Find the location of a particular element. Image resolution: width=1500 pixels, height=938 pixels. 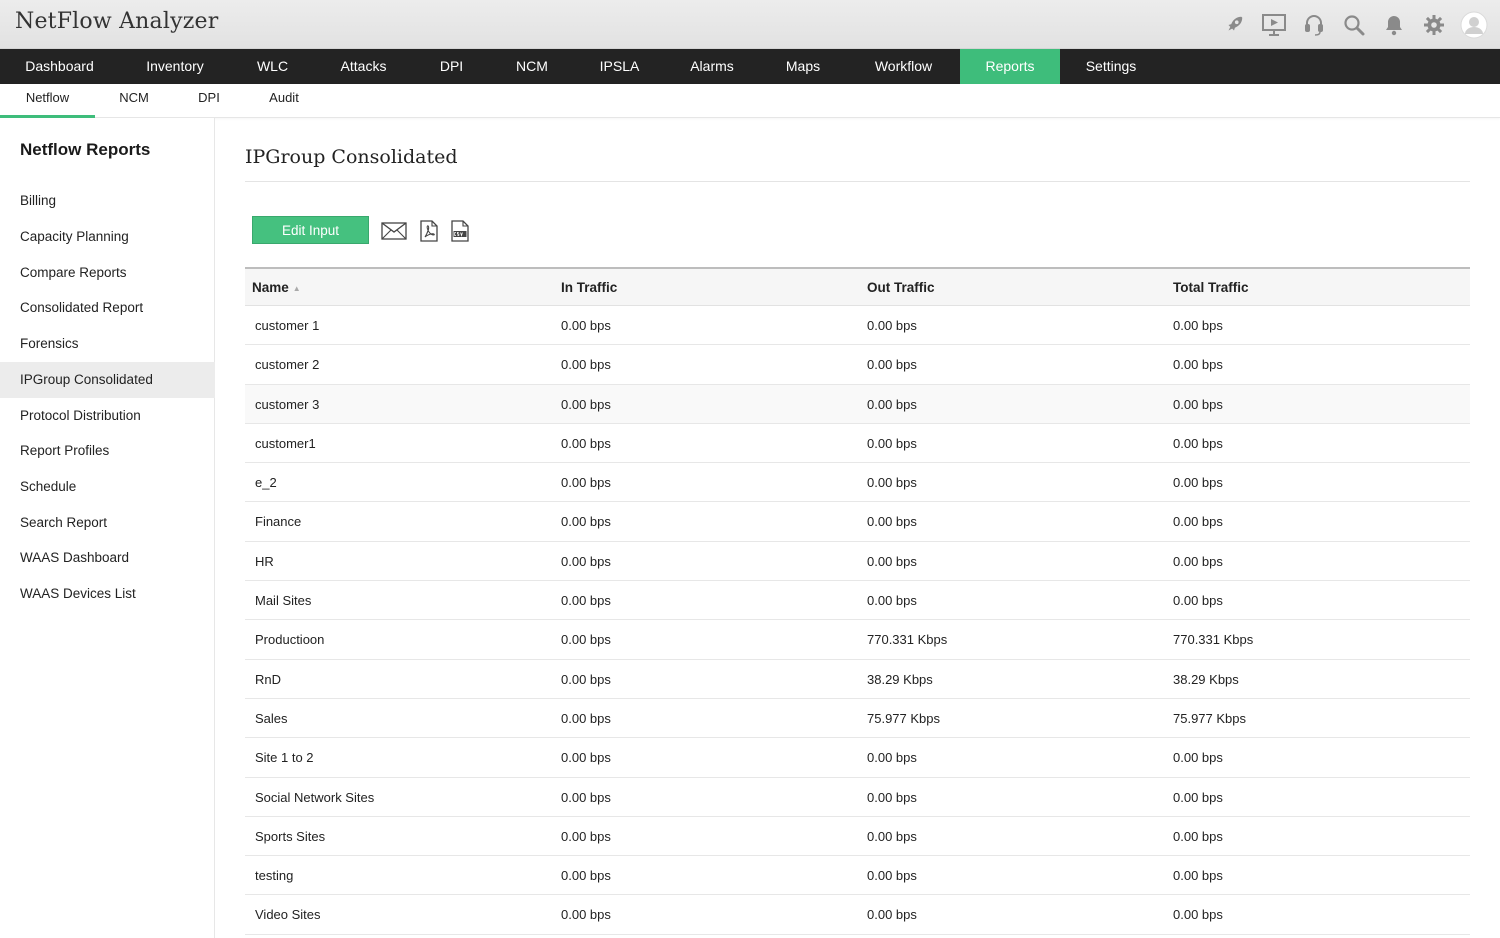

cell-name: Mail Sites is located at coordinates (283, 600).